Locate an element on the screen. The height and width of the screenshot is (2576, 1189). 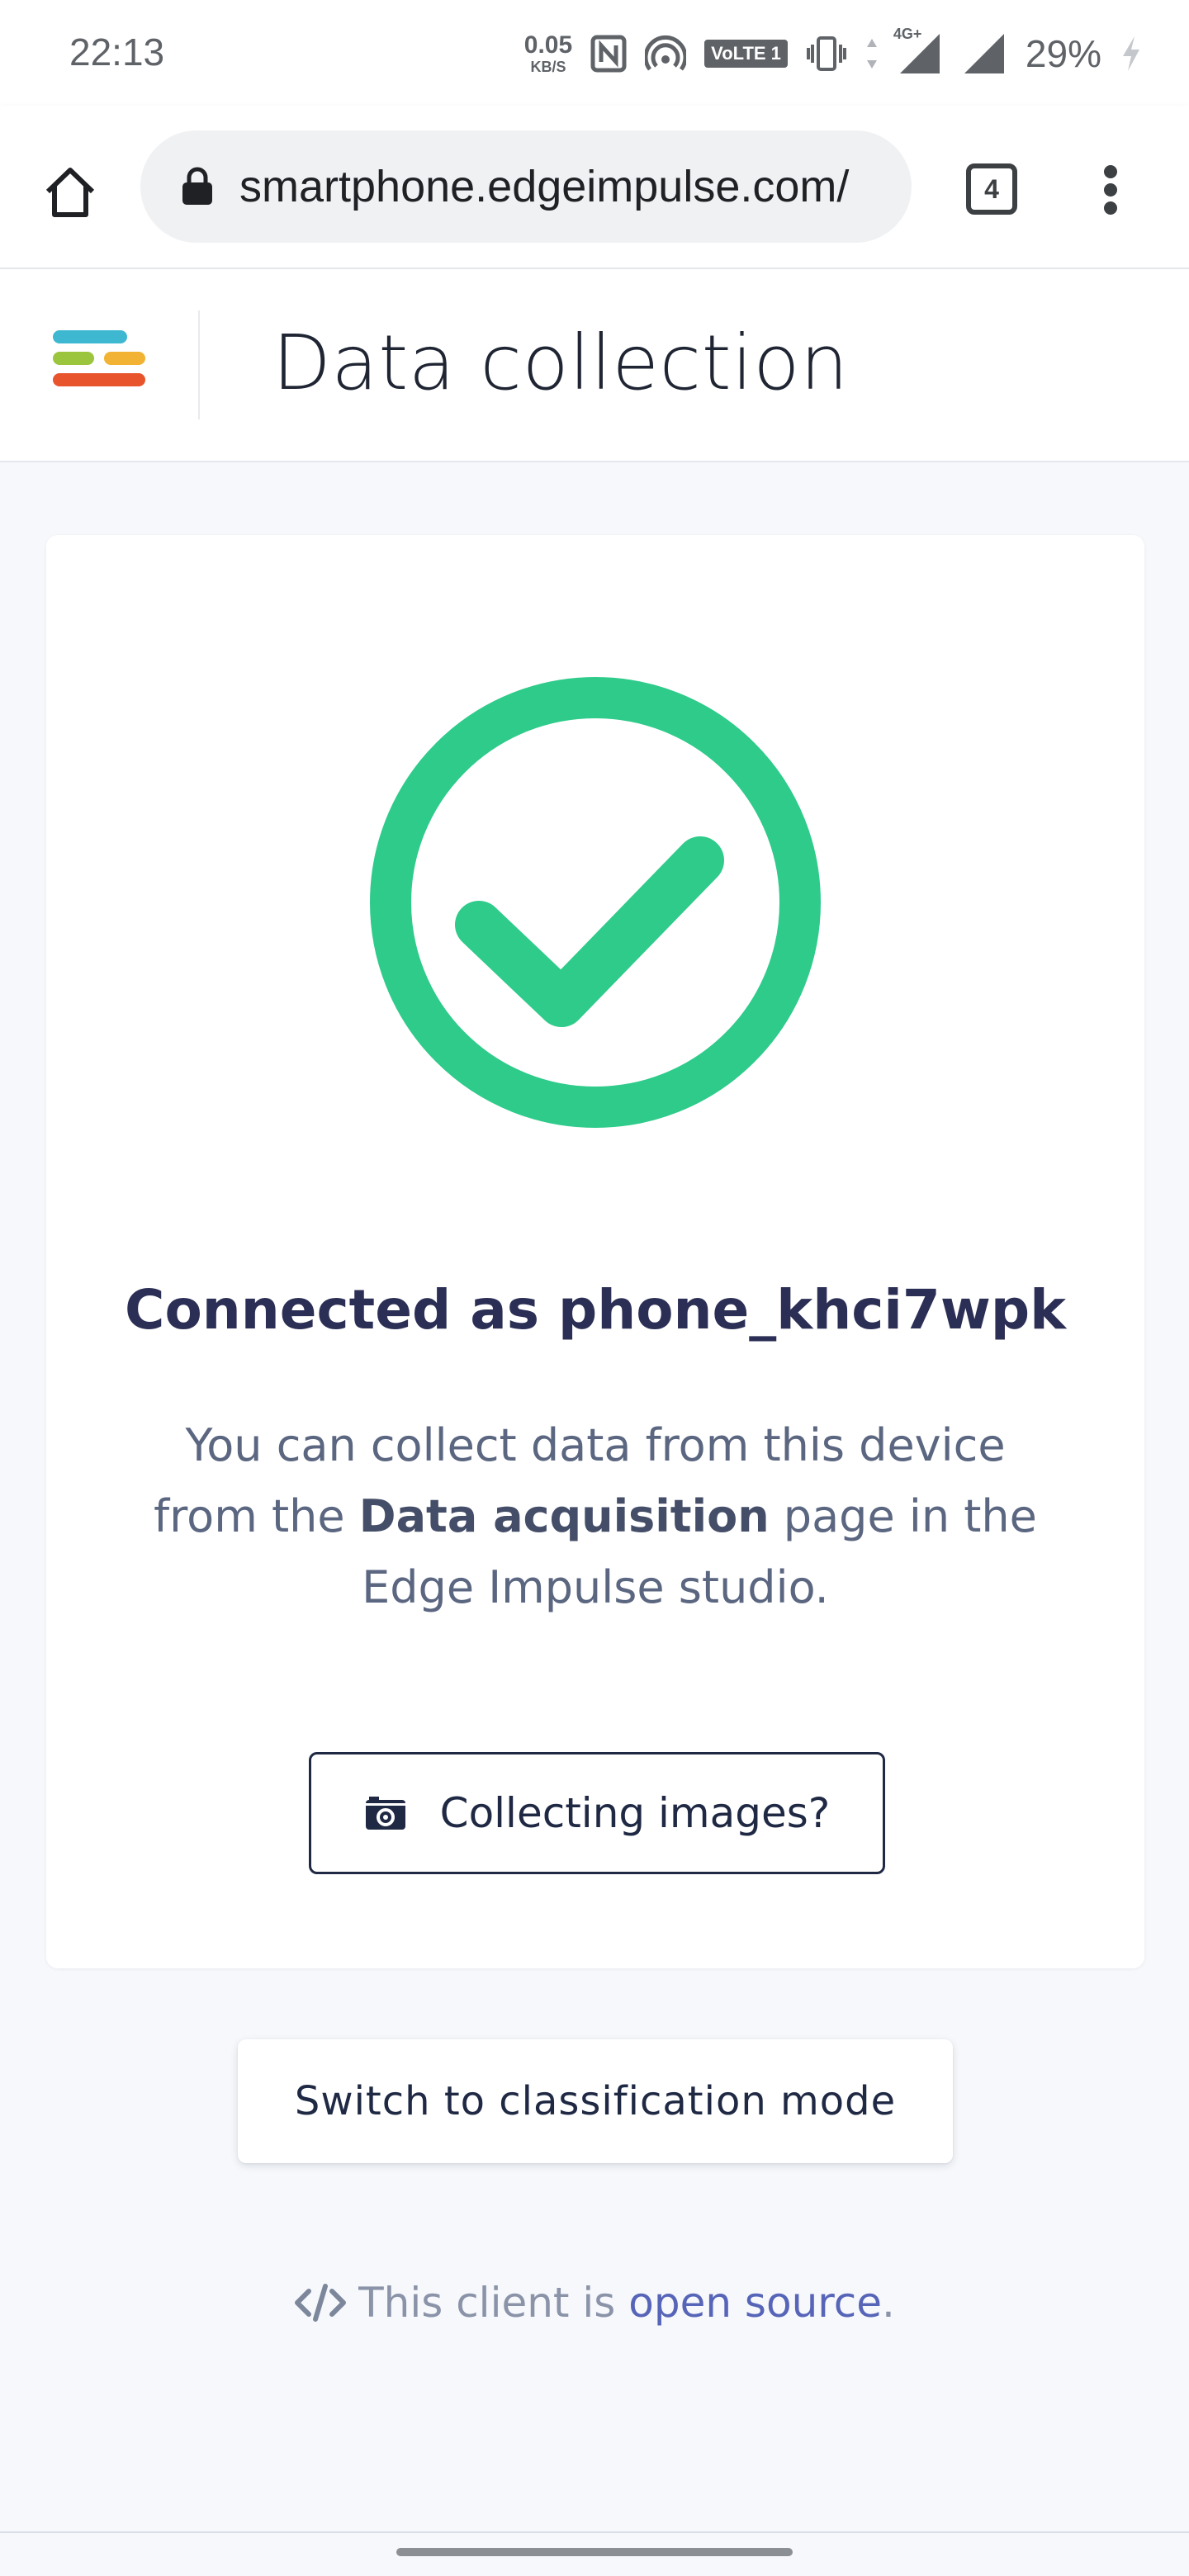
footer: This client is open source. is located at coordinates (594, 2303).